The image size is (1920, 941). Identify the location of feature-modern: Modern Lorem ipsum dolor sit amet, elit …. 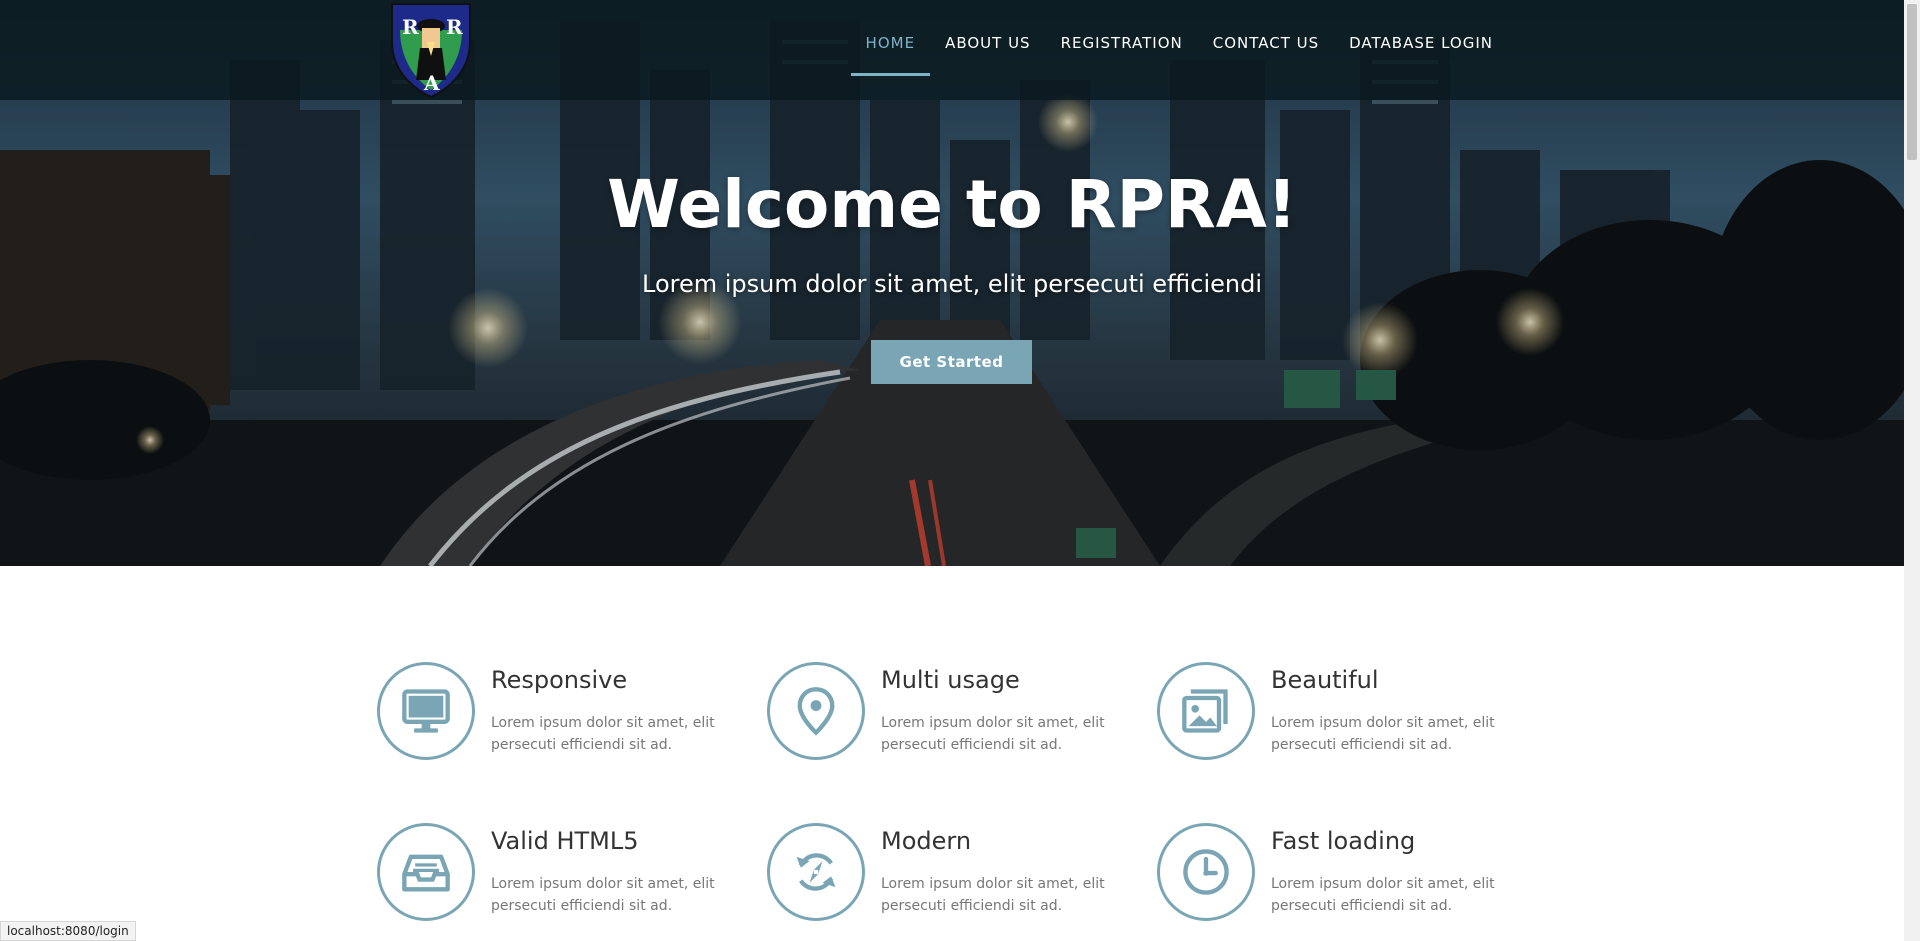
(947, 878).